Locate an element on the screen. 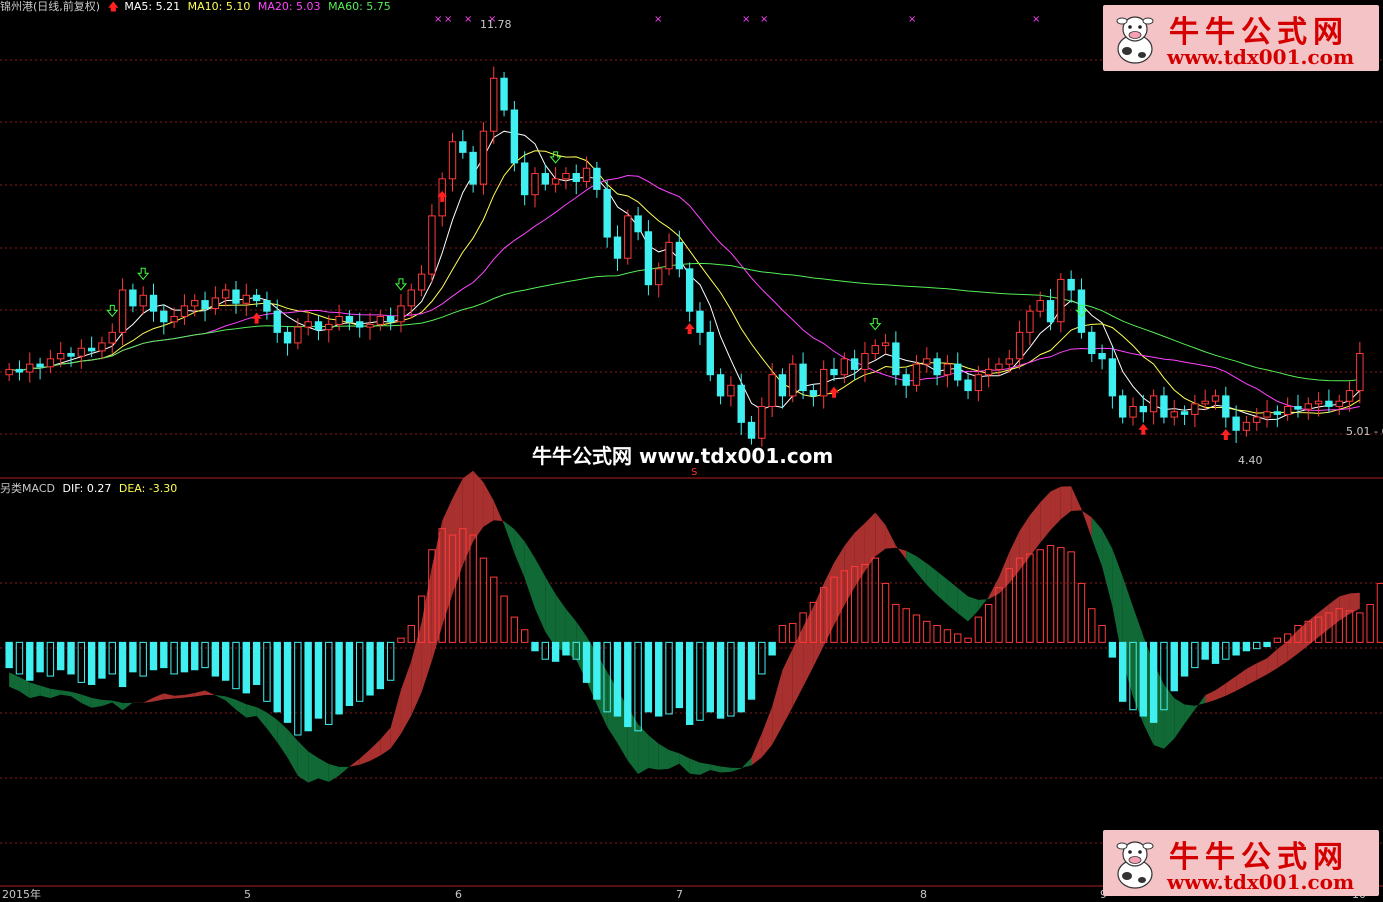 This screenshot has width=1383, height=902. x-marker-icon: × is located at coordinates (746, 19).